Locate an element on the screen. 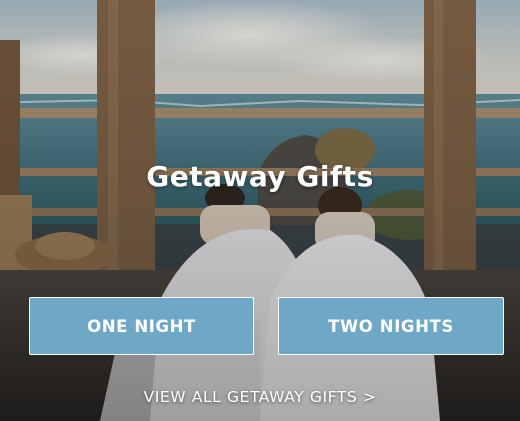  two-nights-button: TWO NIGHTS is located at coordinates (391, 326).